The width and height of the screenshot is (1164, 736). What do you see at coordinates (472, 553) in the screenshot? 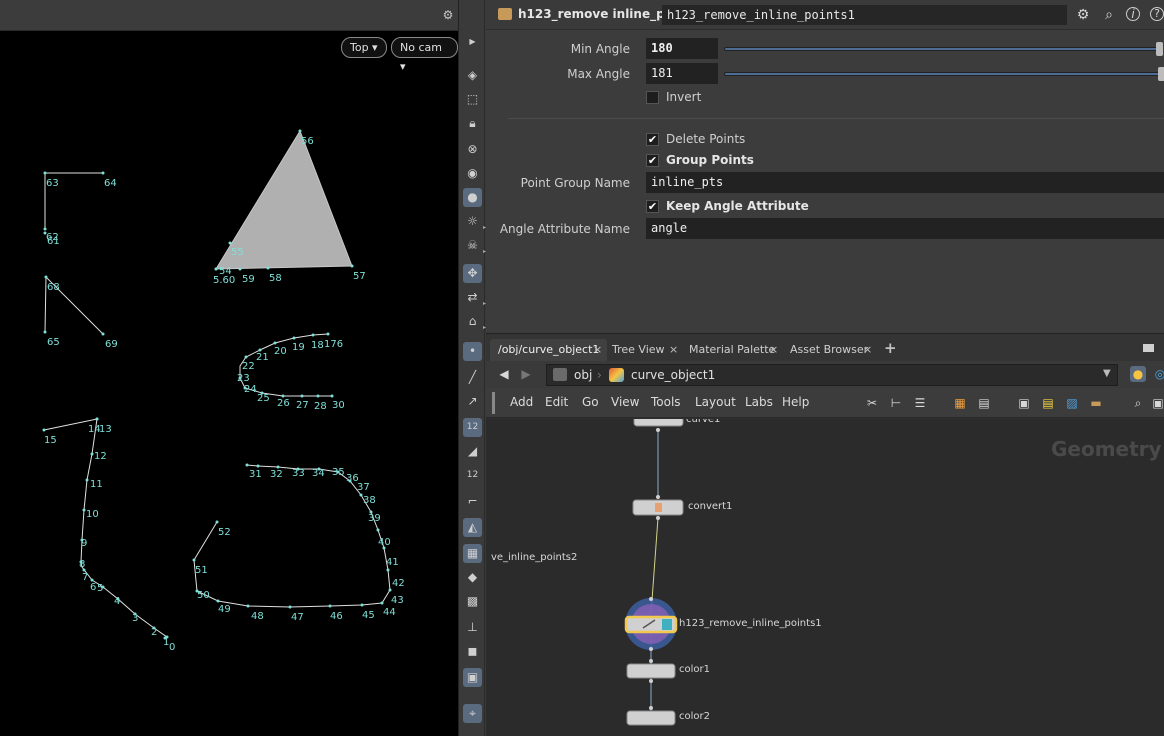
I see `checker-icon: ▦` at bounding box center [472, 553].